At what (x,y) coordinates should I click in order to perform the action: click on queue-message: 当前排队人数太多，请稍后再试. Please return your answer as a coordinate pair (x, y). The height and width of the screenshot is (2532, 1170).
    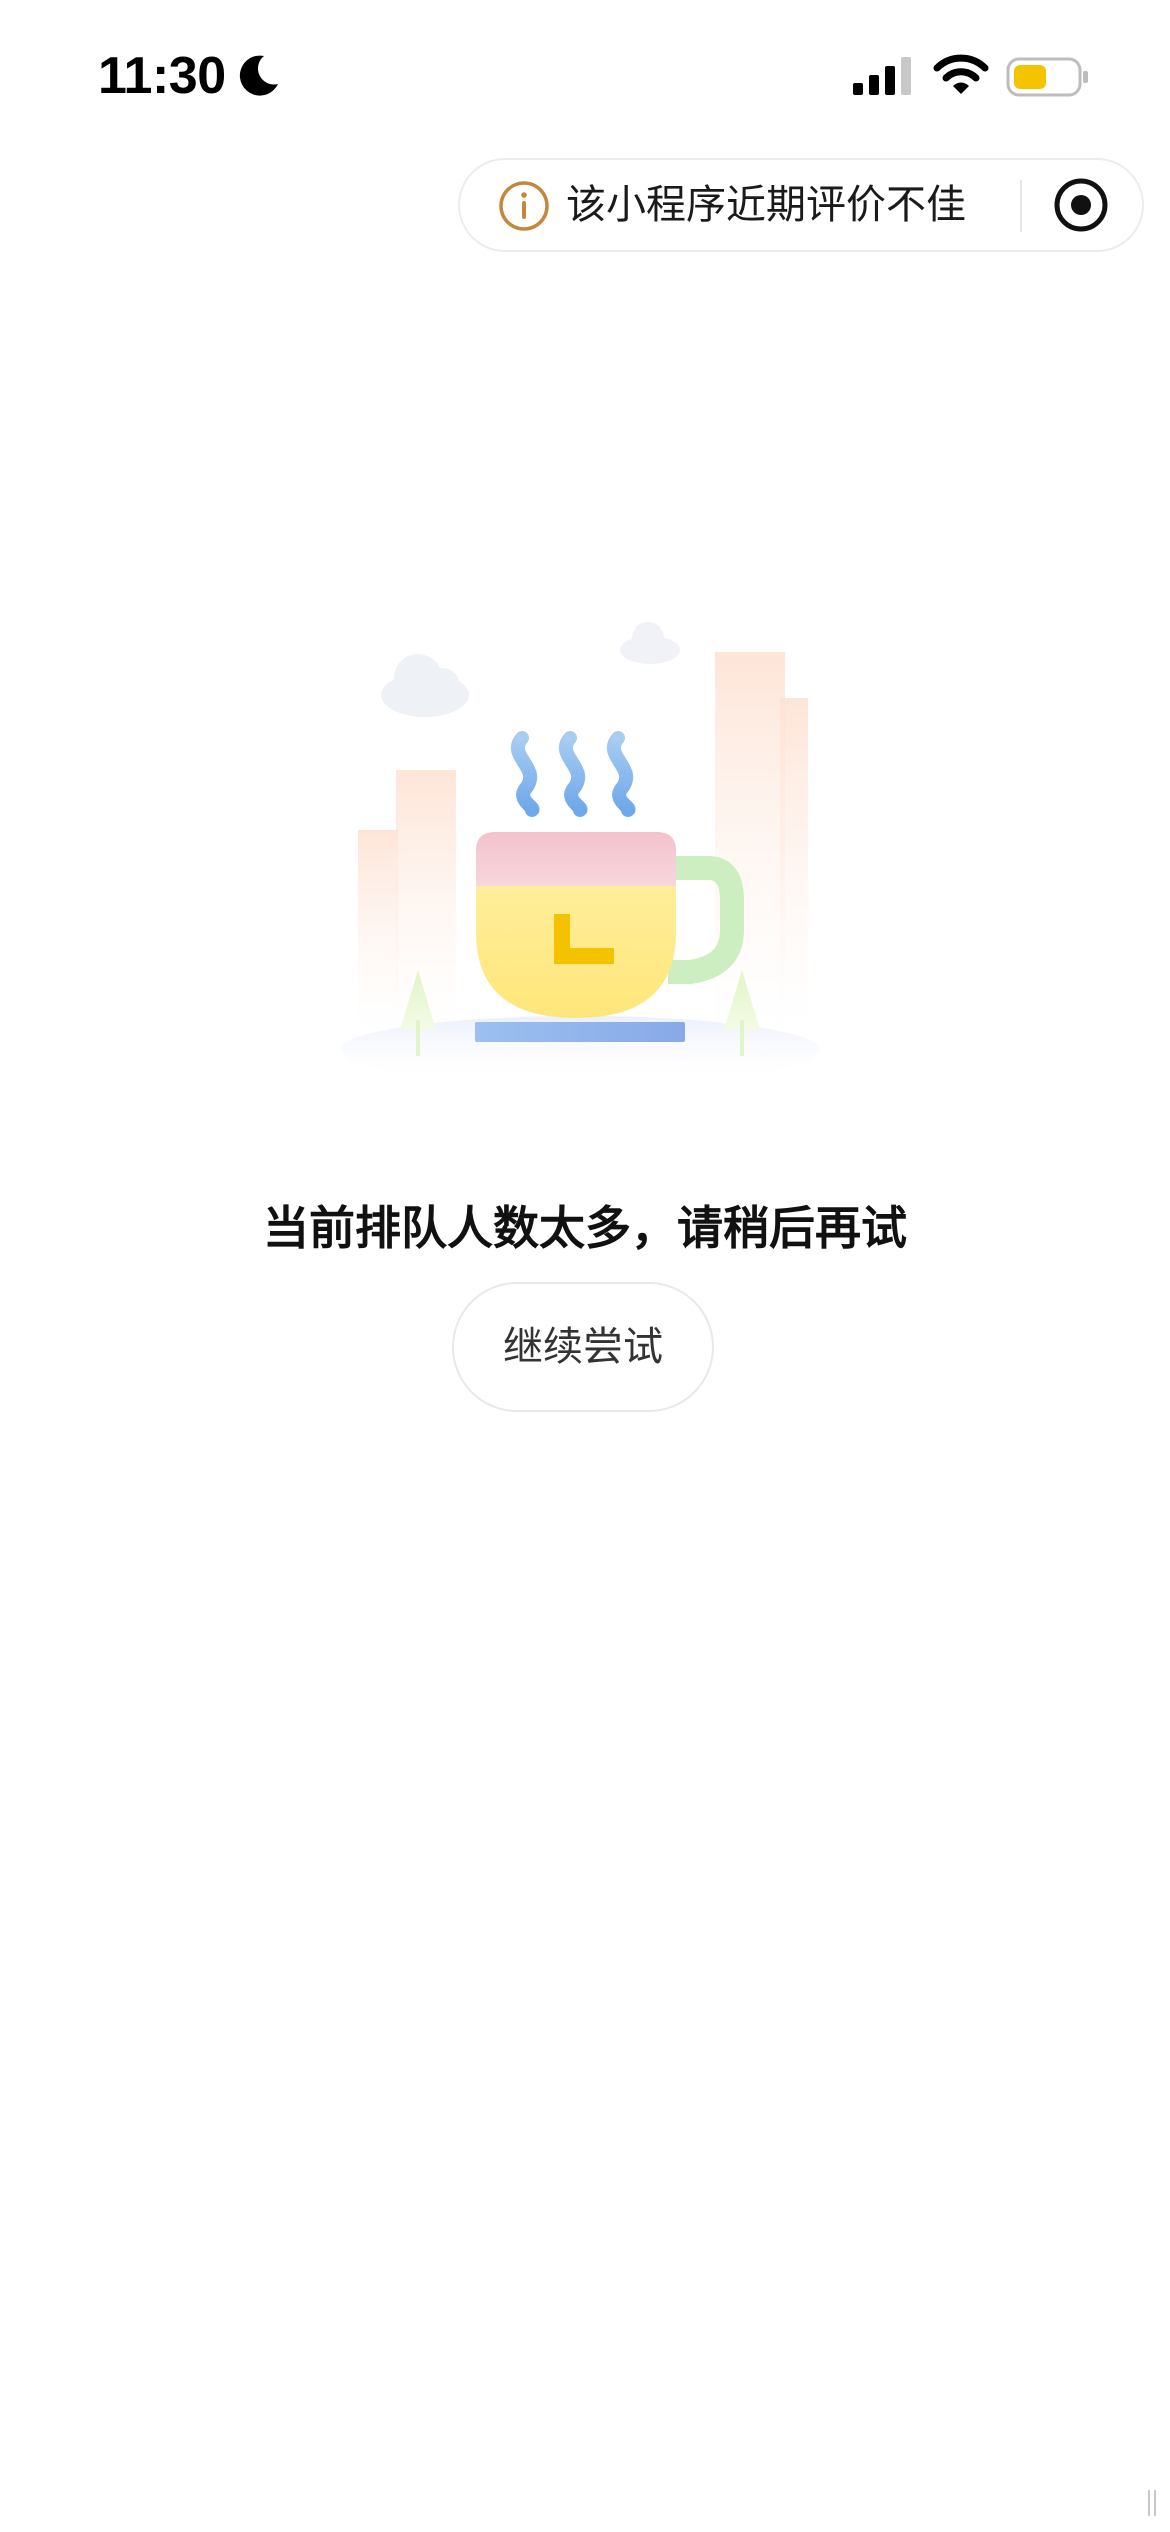
    Looking at the image, I should click on (585, 1228).